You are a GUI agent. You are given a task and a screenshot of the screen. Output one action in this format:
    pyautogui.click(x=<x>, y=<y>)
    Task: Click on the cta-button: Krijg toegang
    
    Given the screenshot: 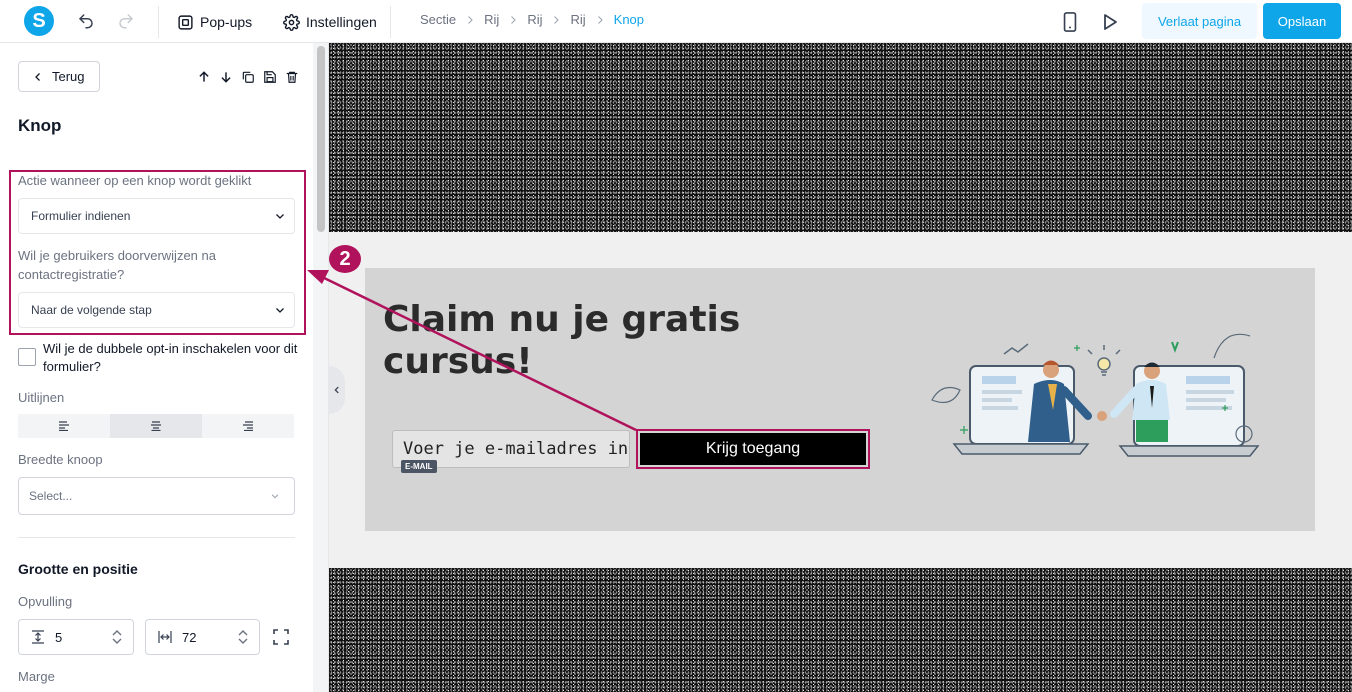 What is the action you would take?
    pyautogui.click(x=753, y=449)
    